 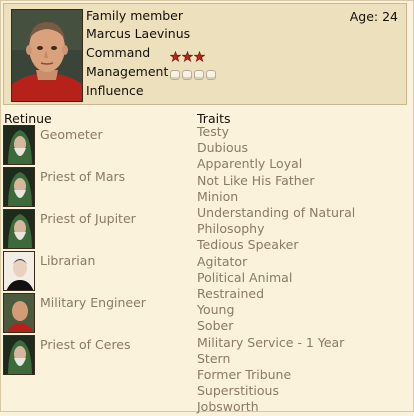 What do you see at coordinates (303, 164) in the screenshot?
I see `trait-item: Apparently Loyal` at bounding box center [303, 164].